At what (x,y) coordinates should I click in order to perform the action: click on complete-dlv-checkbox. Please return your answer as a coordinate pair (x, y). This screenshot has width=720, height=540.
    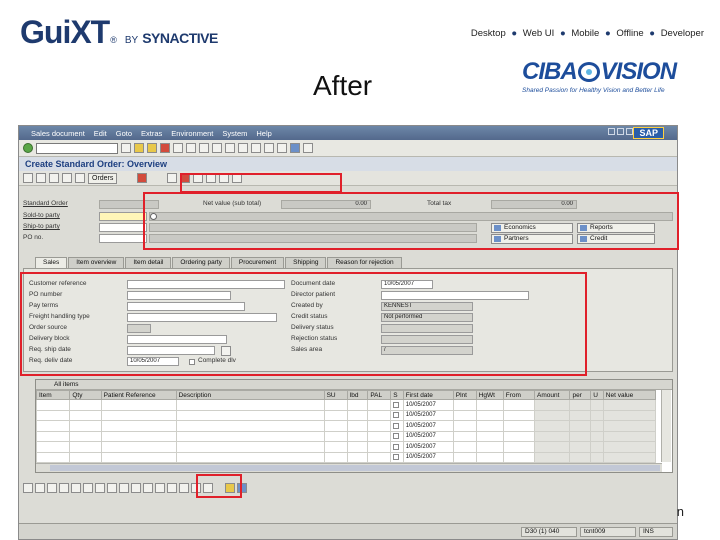
    Looking at the image, I should click on (192, 362).